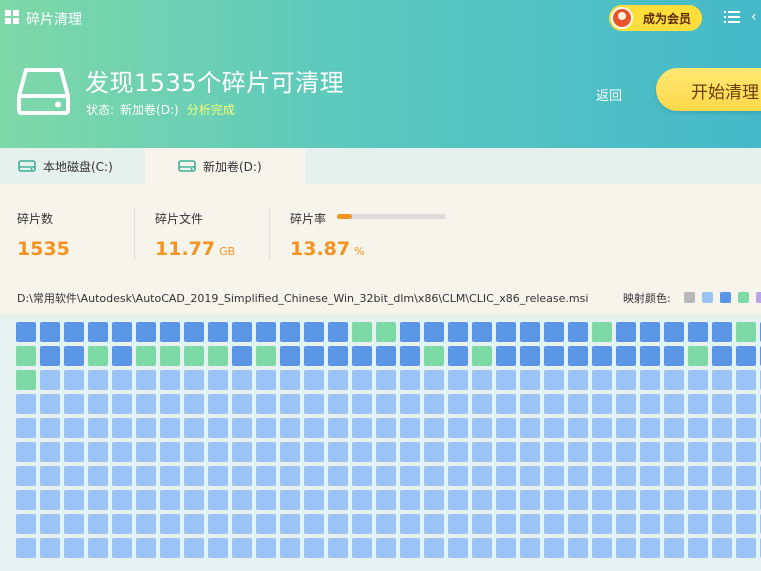 Image resolution: width=761 pixels, height=571 pixels. I want to click on tab-drive-c: 本地磁盘(C:), so click(72, 166).